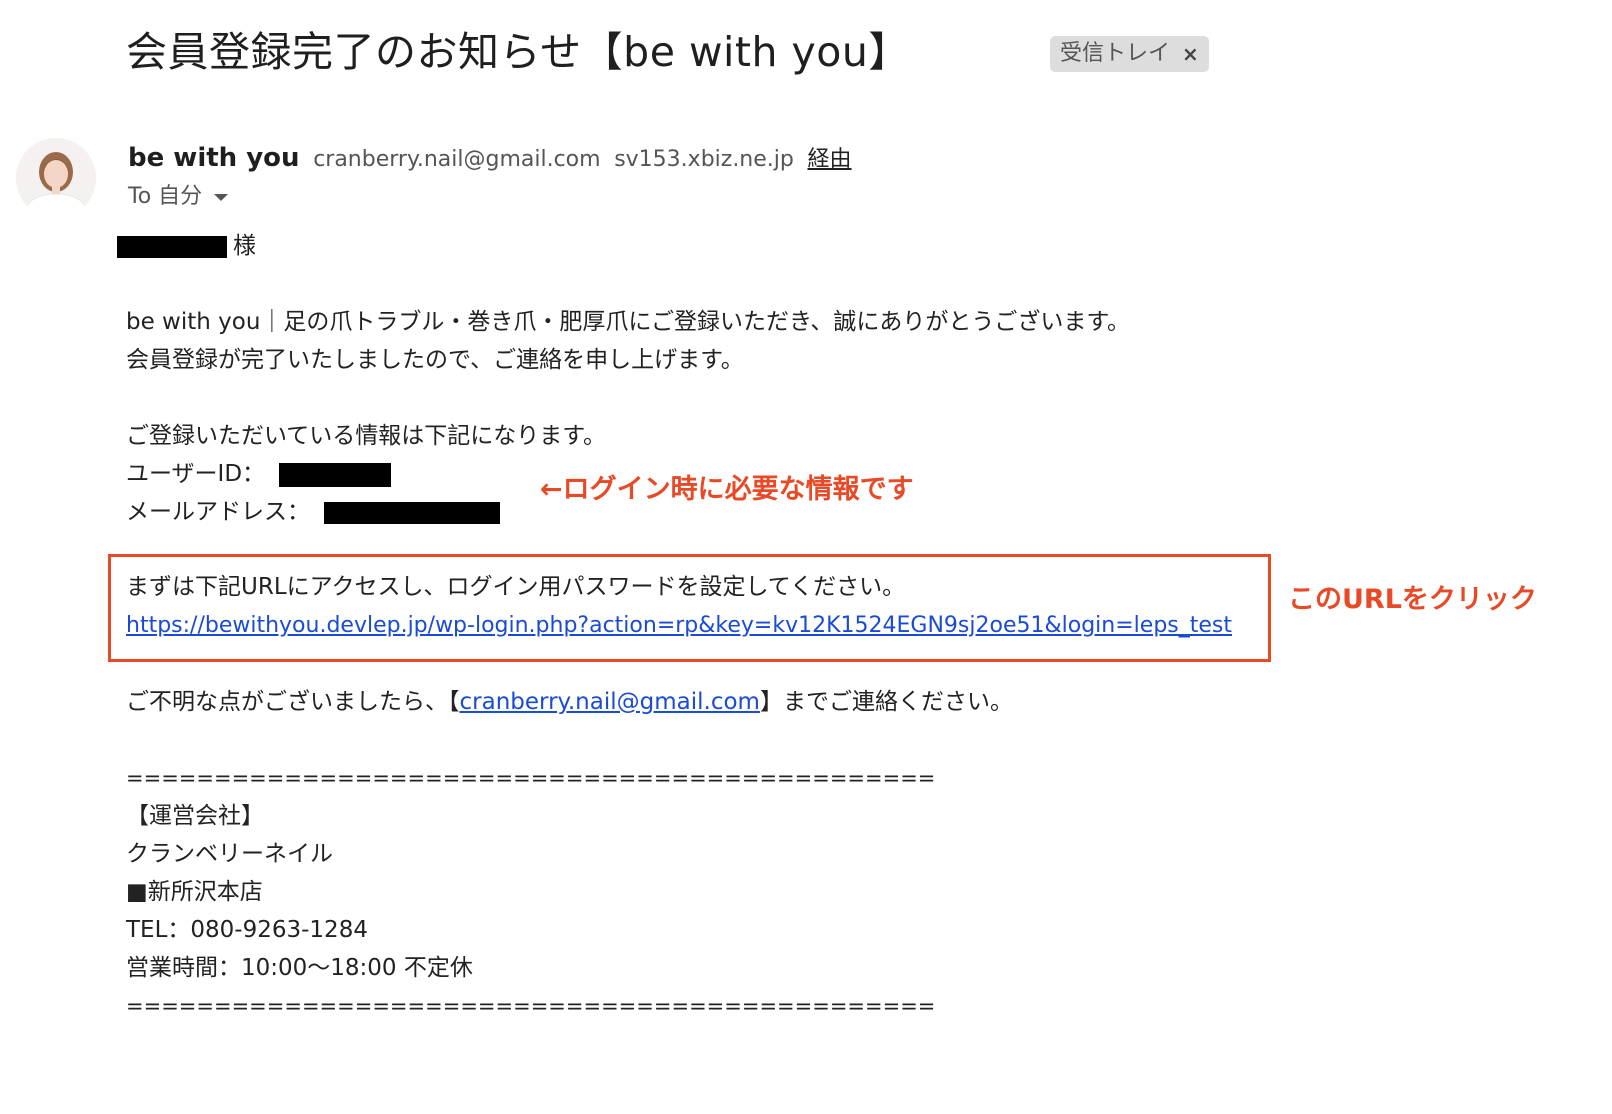 This screenshot has height=1114, width=1612. I want to click on via-link: 経由, so click(830, 159).